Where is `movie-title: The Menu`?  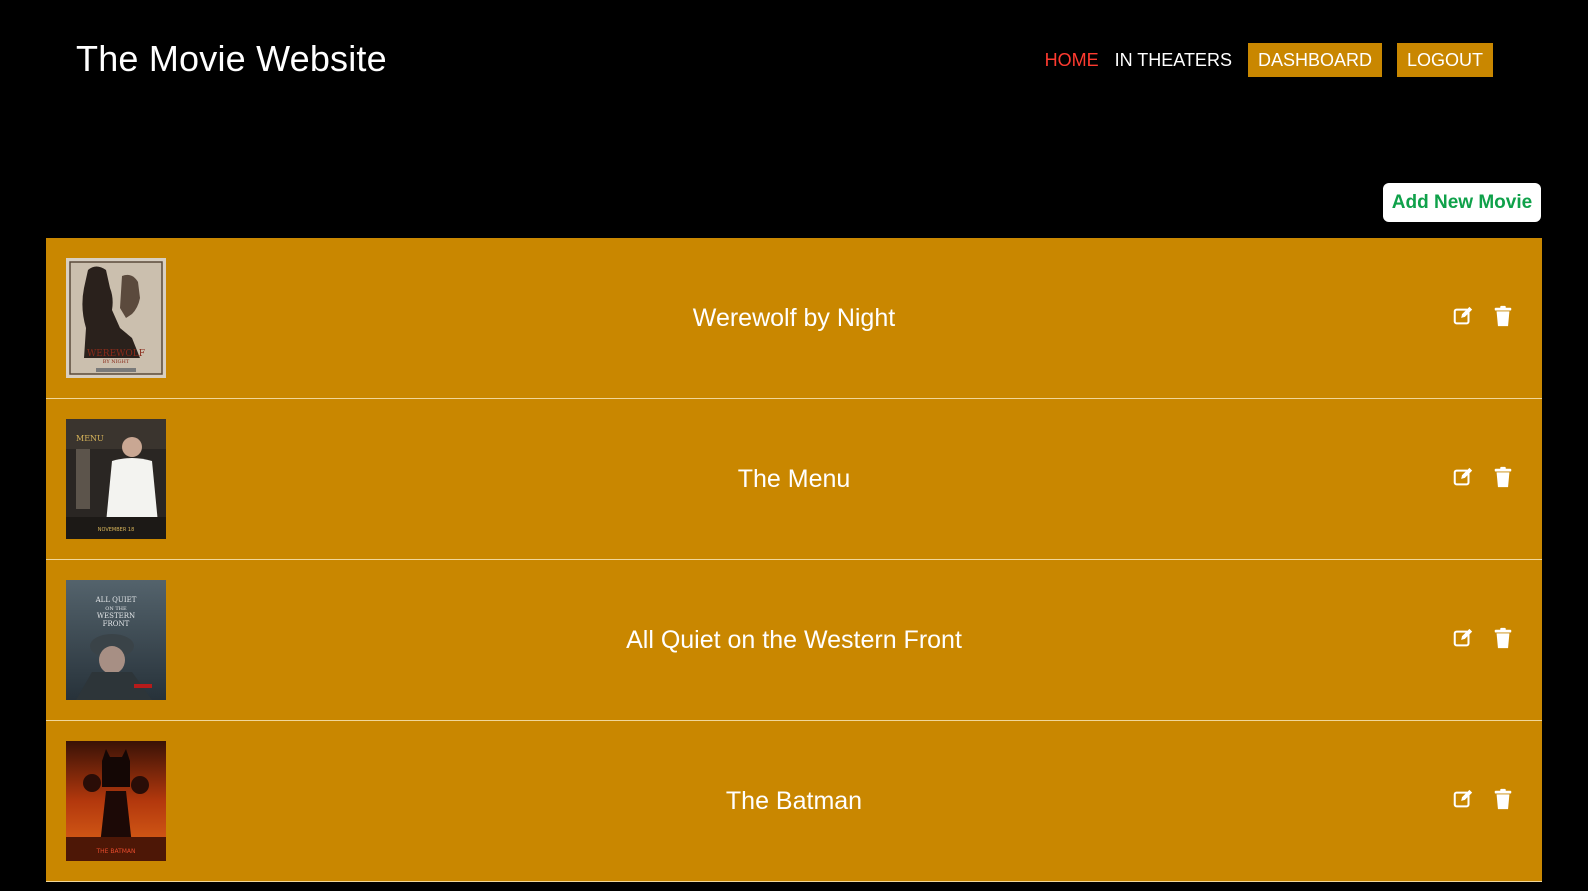
movie-title: The Menu is located at coordinates (794, 478).